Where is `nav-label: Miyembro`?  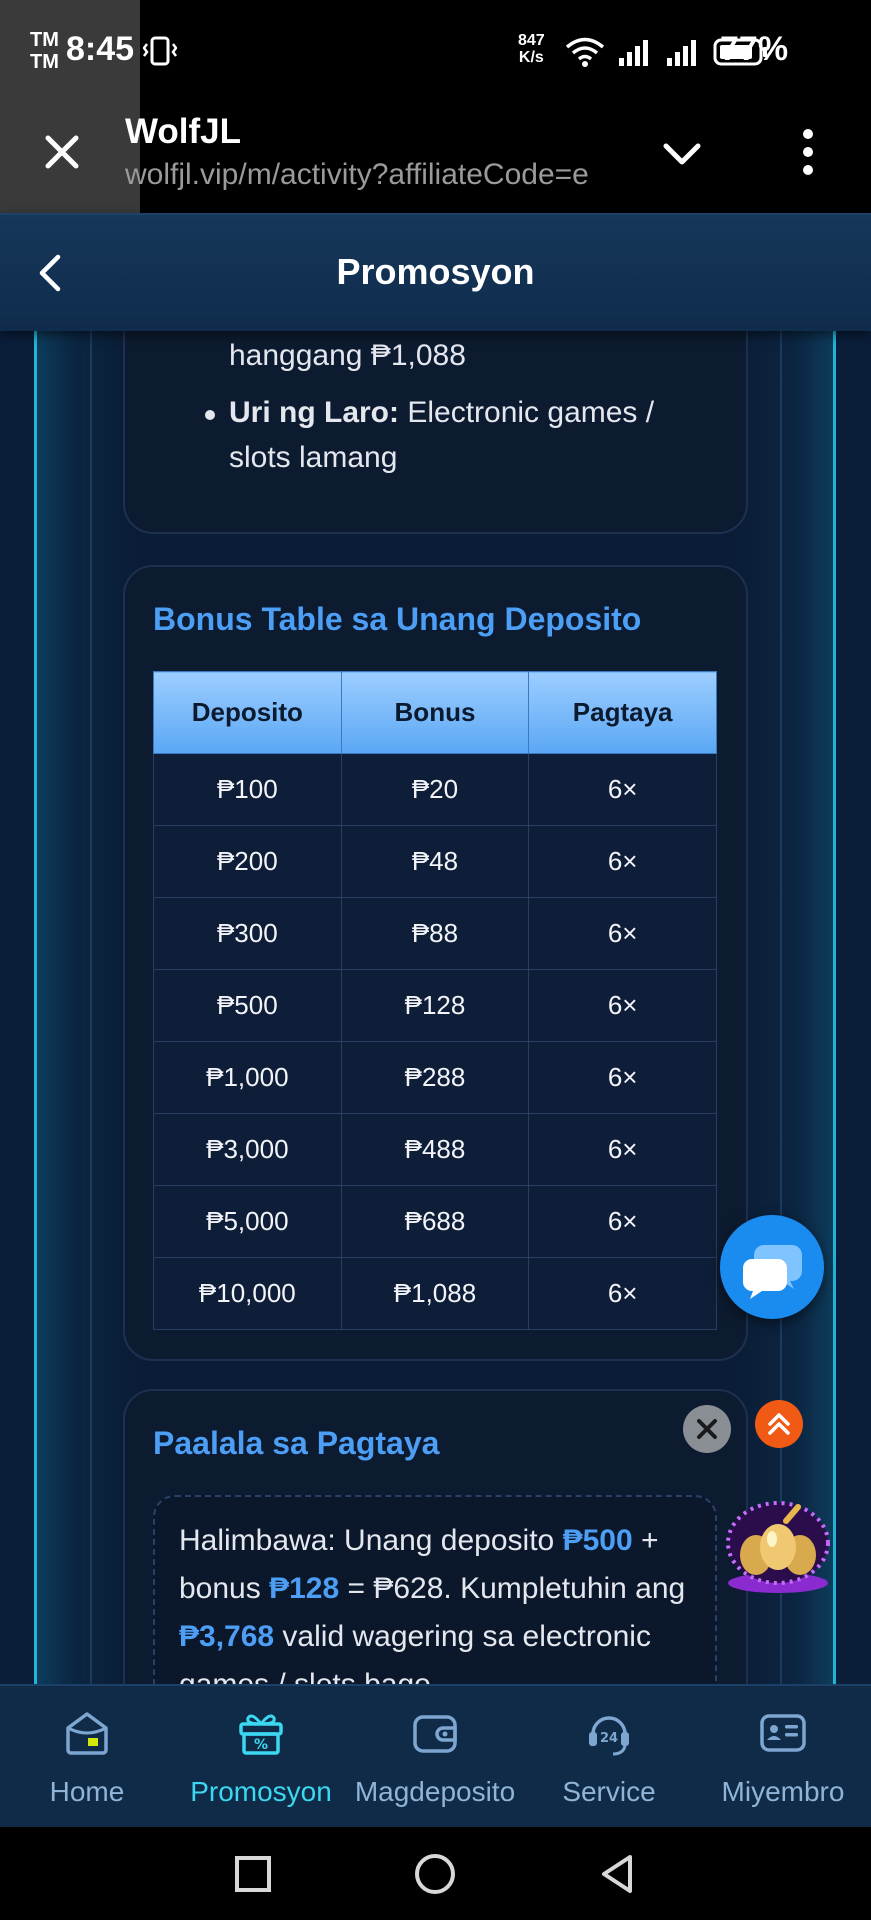
nav-label: Miyembro is located at coordinates (783, 1791).